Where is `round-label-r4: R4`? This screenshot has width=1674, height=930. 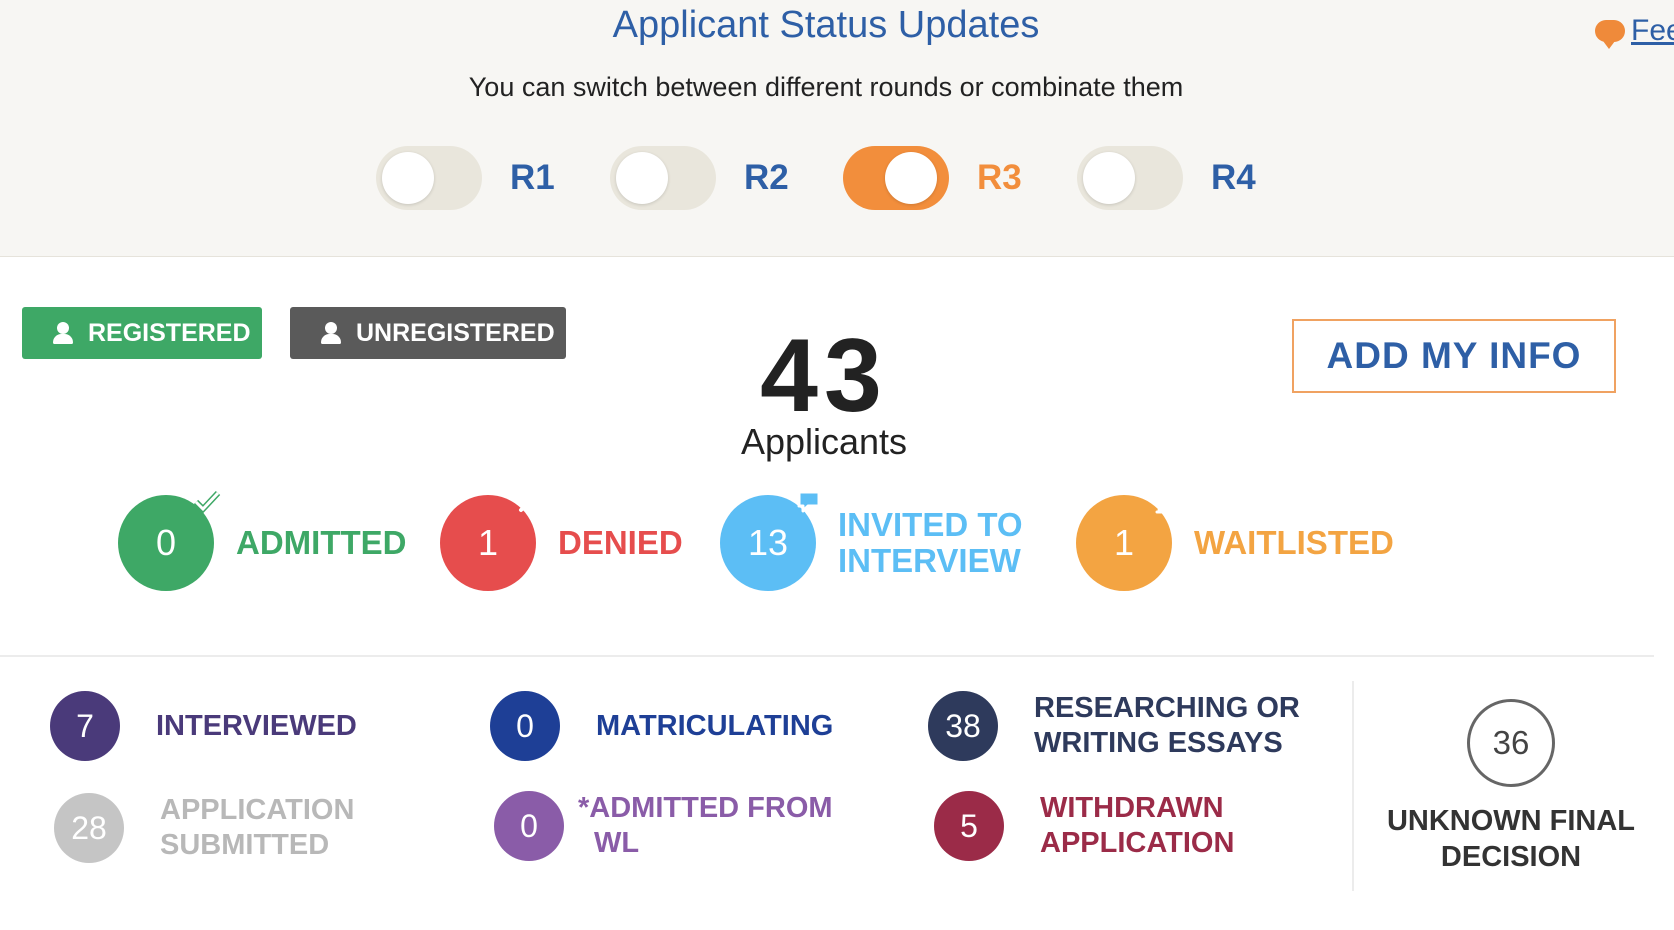 round-label-r4: R4 is located at coordinates (1233, 177).